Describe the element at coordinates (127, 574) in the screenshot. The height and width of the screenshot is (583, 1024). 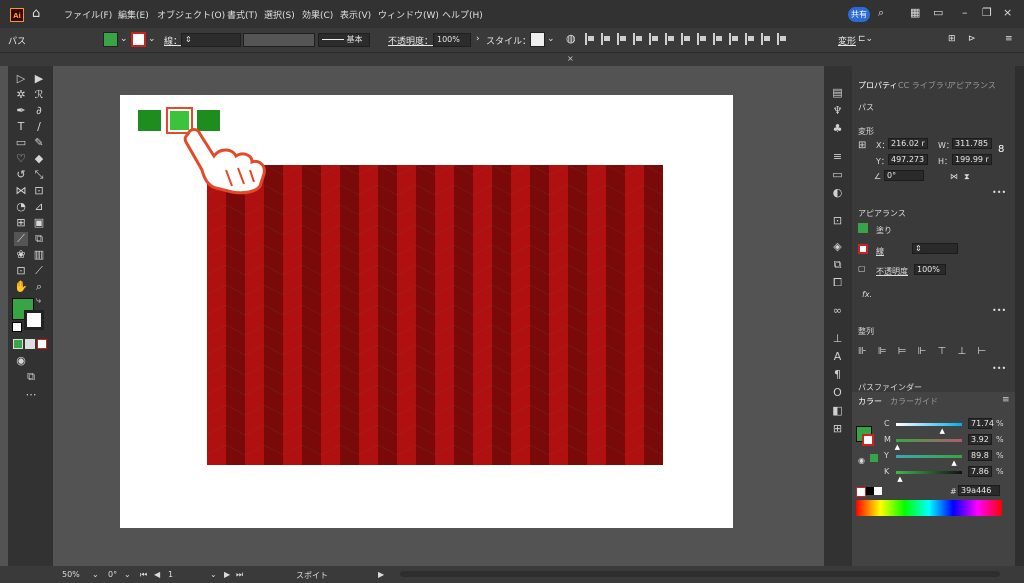
I see `rotation-dropdown-icon: ⌄` at that location.